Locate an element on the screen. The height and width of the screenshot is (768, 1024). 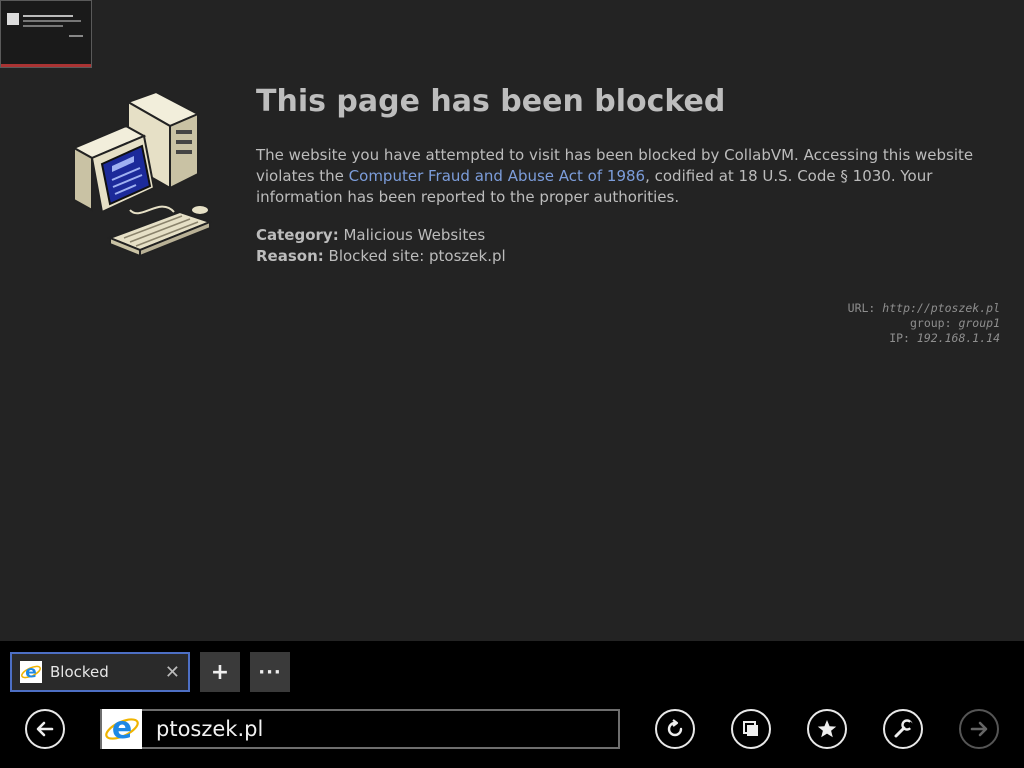
refresh-button is located at coordinates (675, 729).